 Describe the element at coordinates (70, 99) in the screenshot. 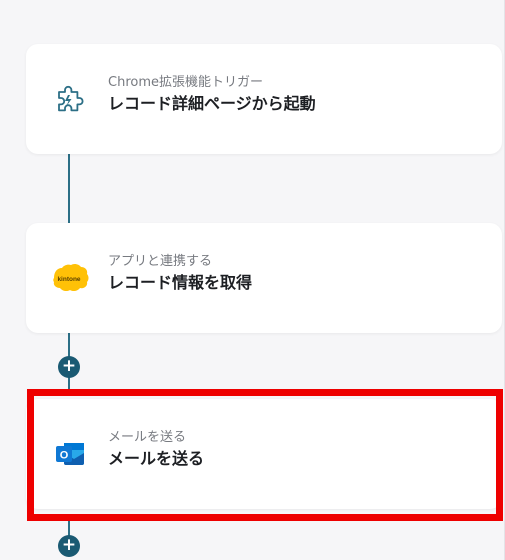

I see `puzzle-icon` at that location.